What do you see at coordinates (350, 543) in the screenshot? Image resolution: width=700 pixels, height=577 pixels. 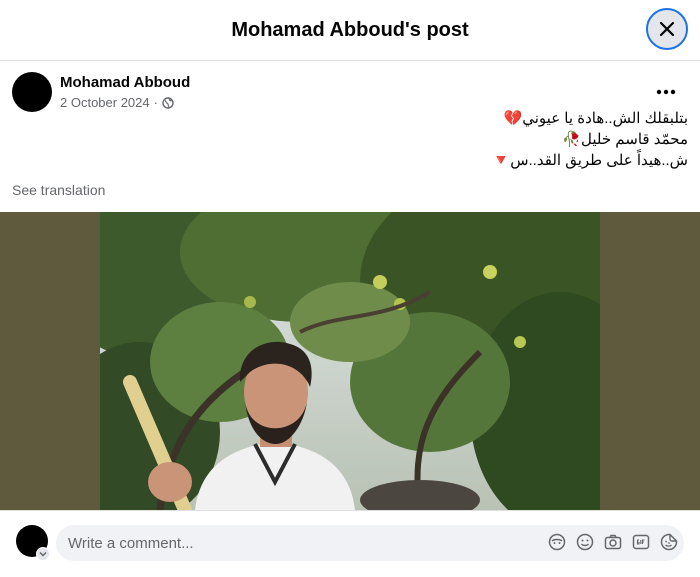 I see `comment-bar` at bounding box center [350, 543].